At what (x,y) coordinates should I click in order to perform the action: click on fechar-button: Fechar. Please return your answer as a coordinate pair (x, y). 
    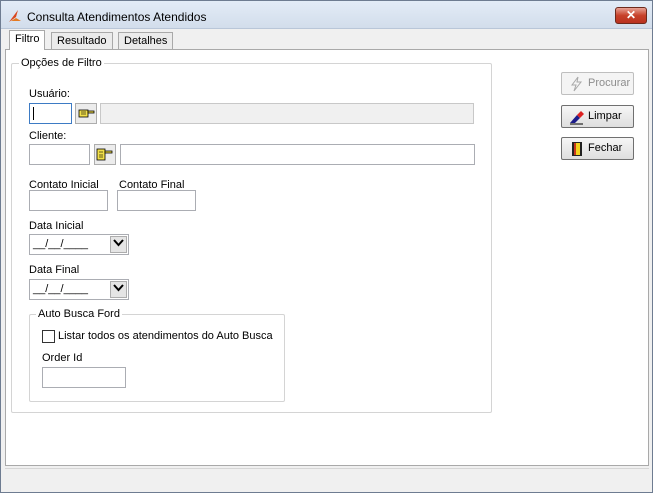
    Looking at the image, I should click on (597, 148).